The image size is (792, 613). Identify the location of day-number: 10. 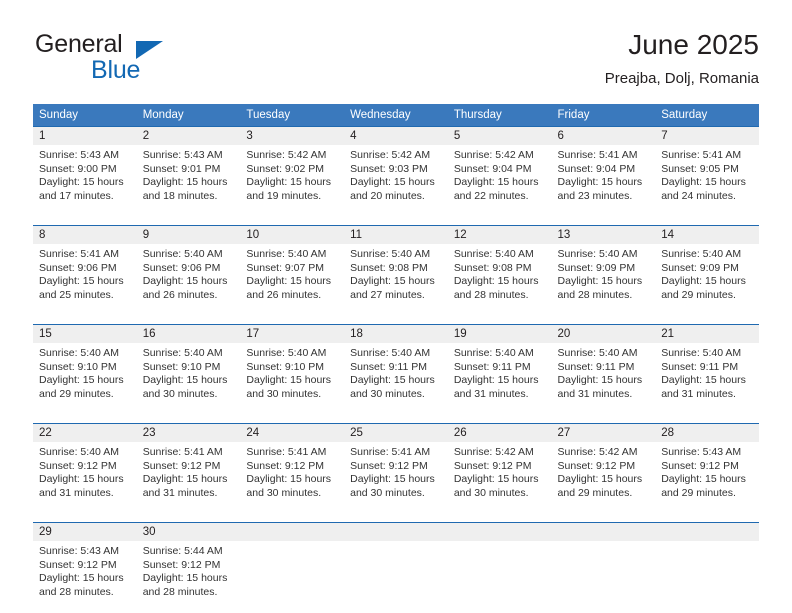
(292, 235).